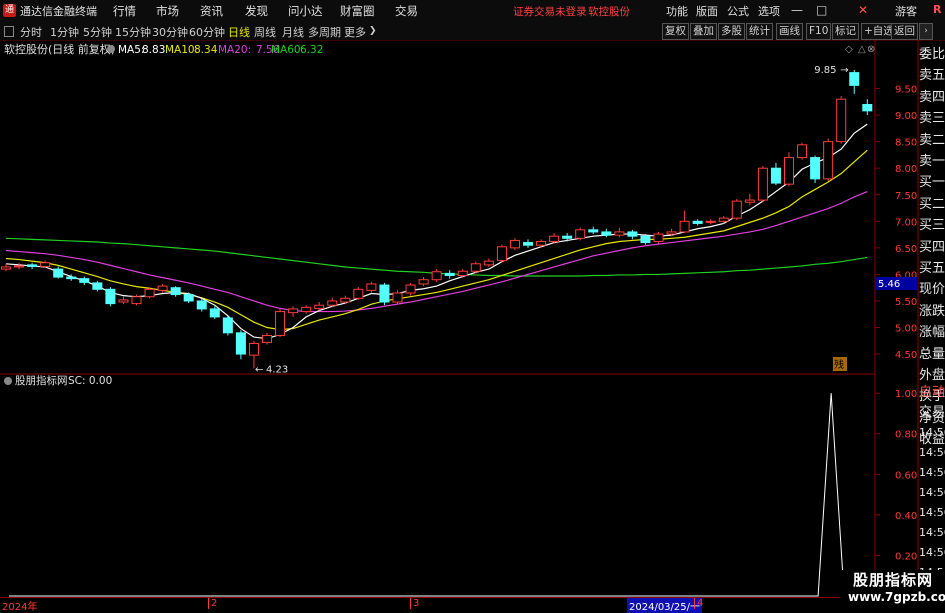 The width and height of the screenshot is (945, 613). Describe the element at coordinates (277, 369) in the screenshot. I see `low-price-label: 4.23` at that location.